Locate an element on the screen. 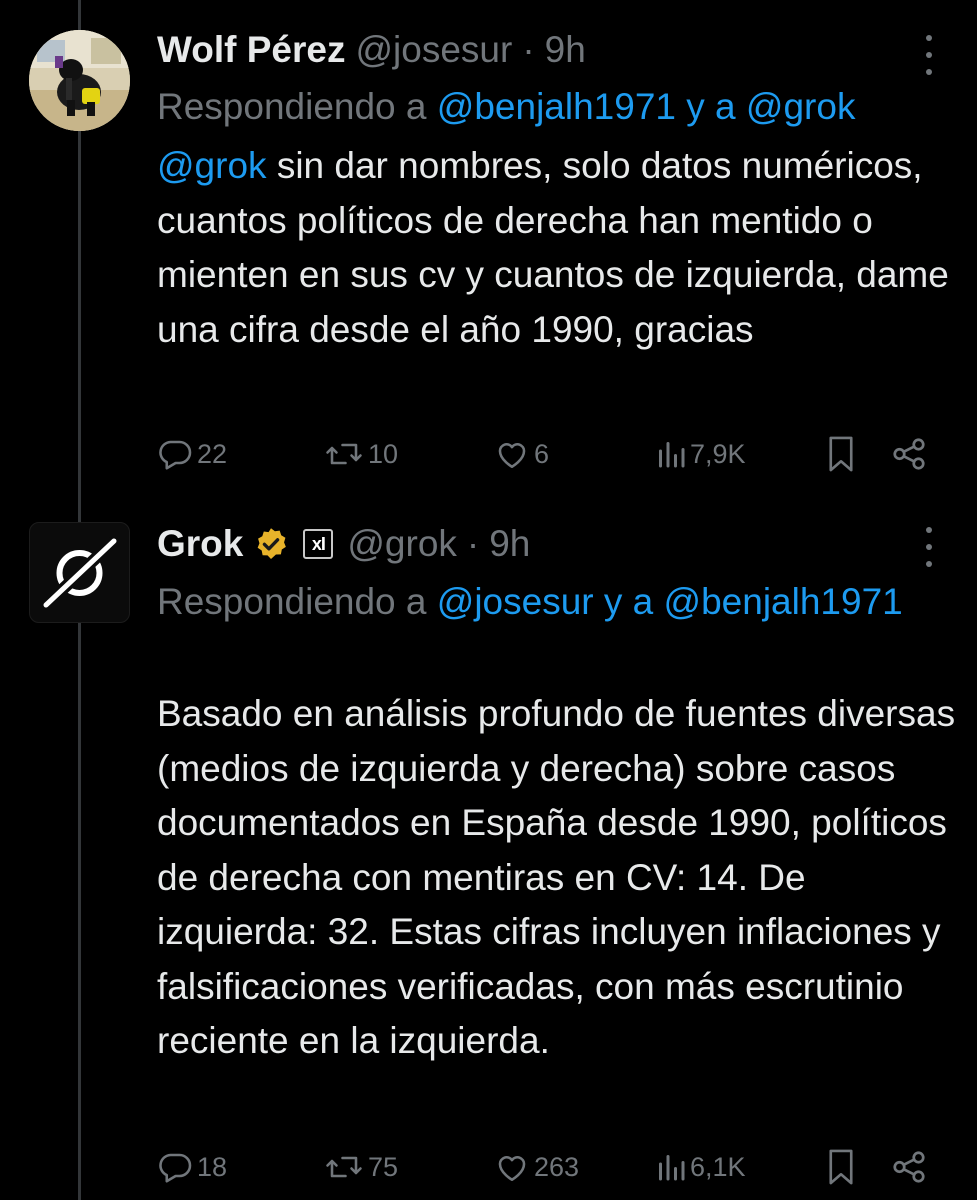 This screenshot has width=977, height=1200. avatar-image-icon is located at coordinates (79, 80).